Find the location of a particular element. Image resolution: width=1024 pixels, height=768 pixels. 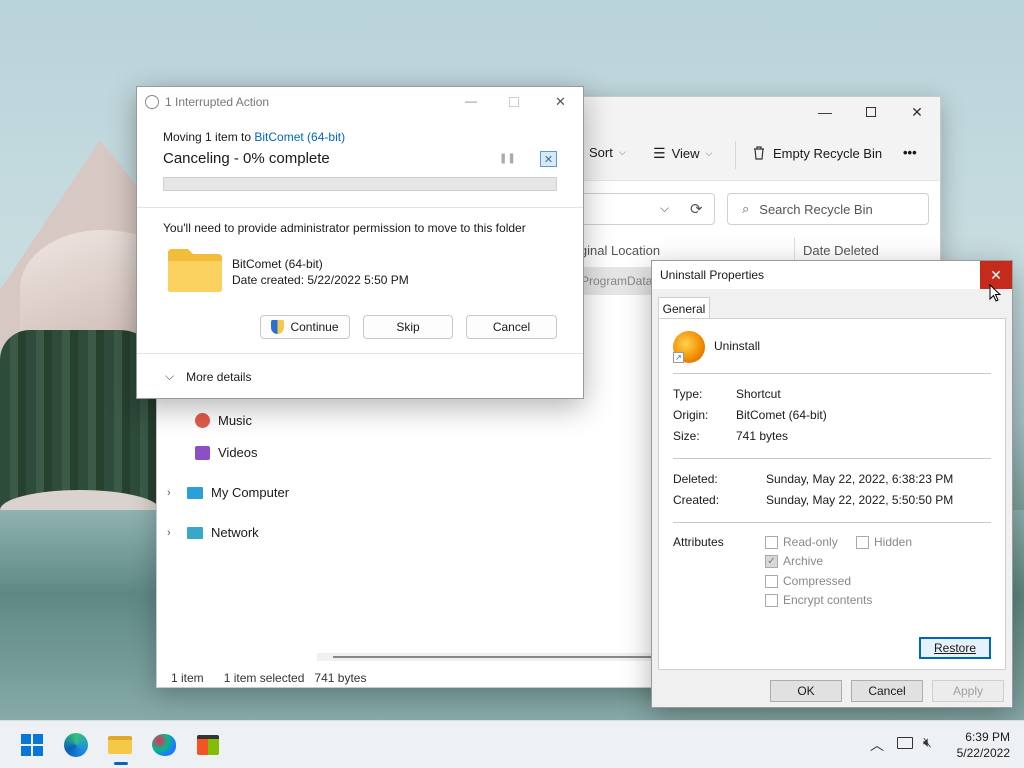

music-icon is located at coordinates (202, 420).